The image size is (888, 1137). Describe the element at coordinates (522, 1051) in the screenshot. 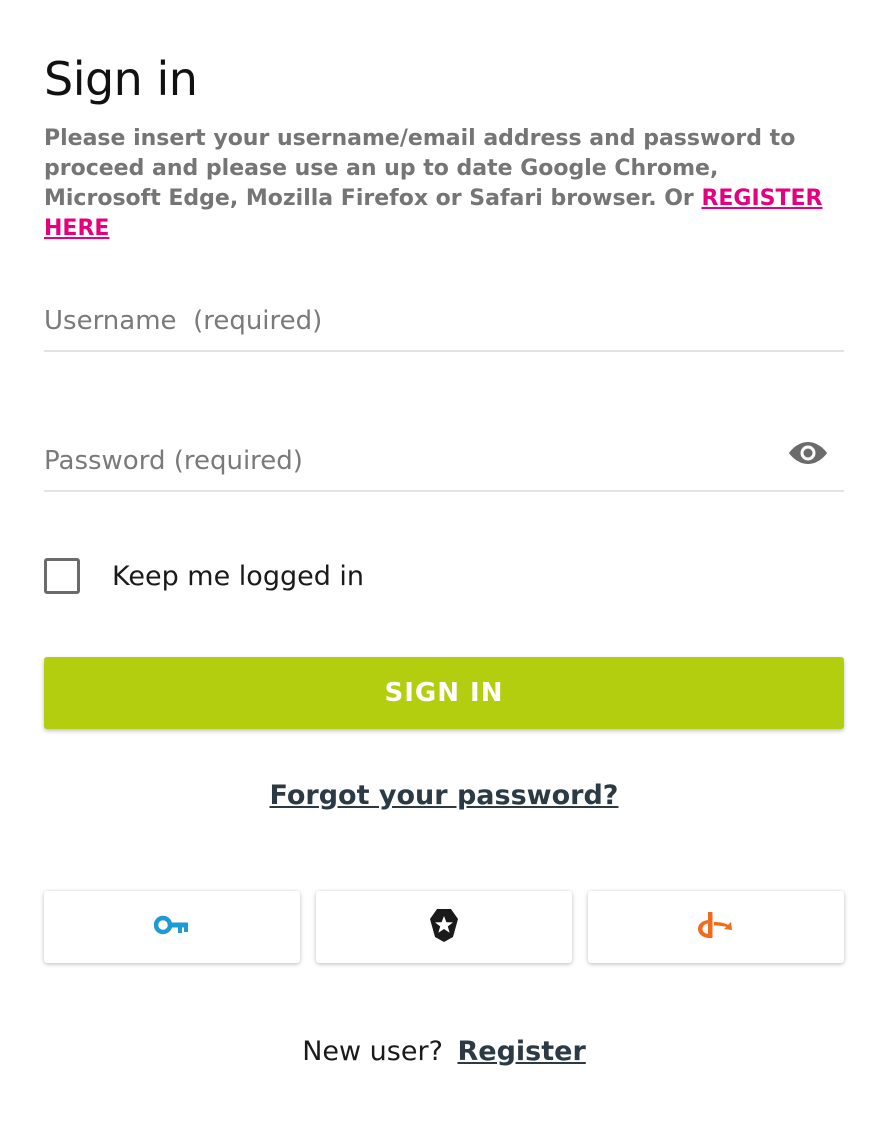

I see `register-link: Register` at that location.